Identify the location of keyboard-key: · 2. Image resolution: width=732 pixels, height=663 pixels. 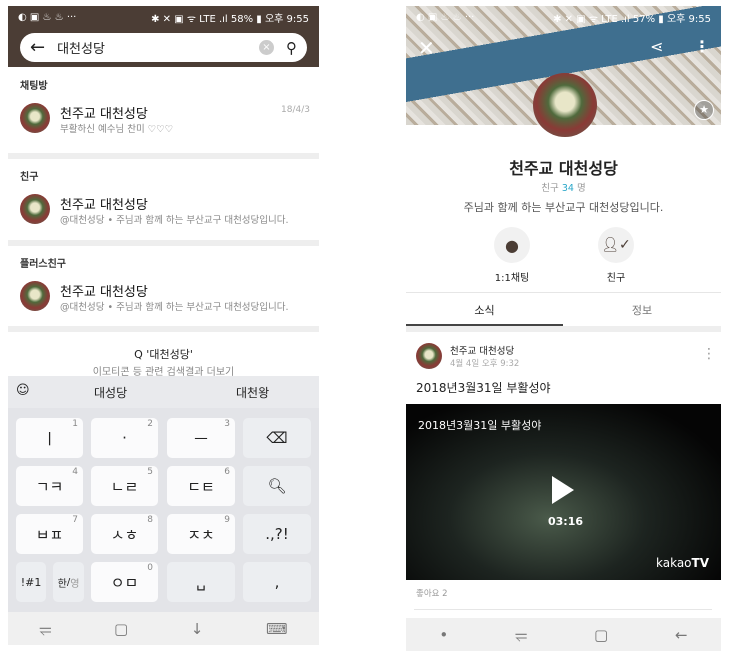
(124, 438).